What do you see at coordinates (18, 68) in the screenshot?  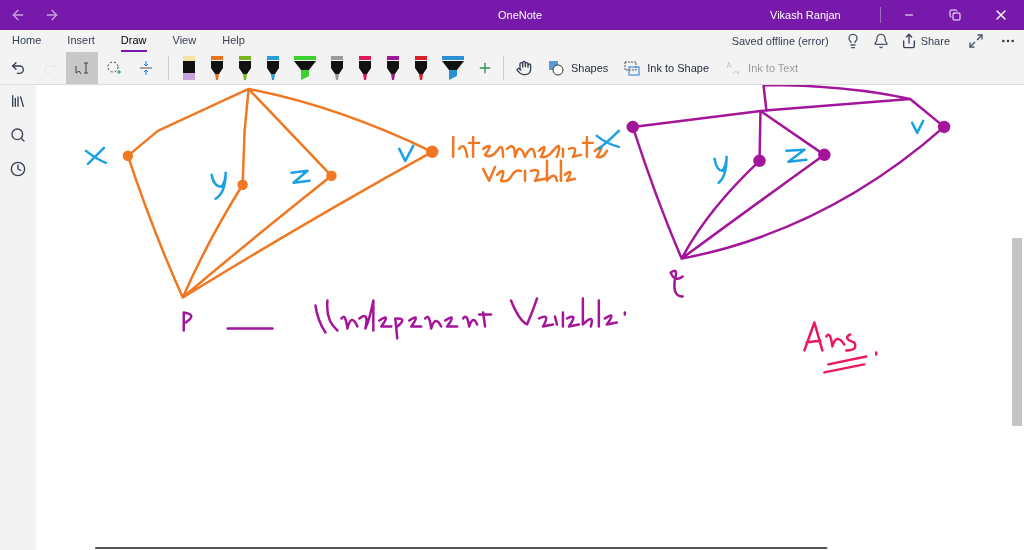 I see `undo-icon` at bounding box center [18, 68].